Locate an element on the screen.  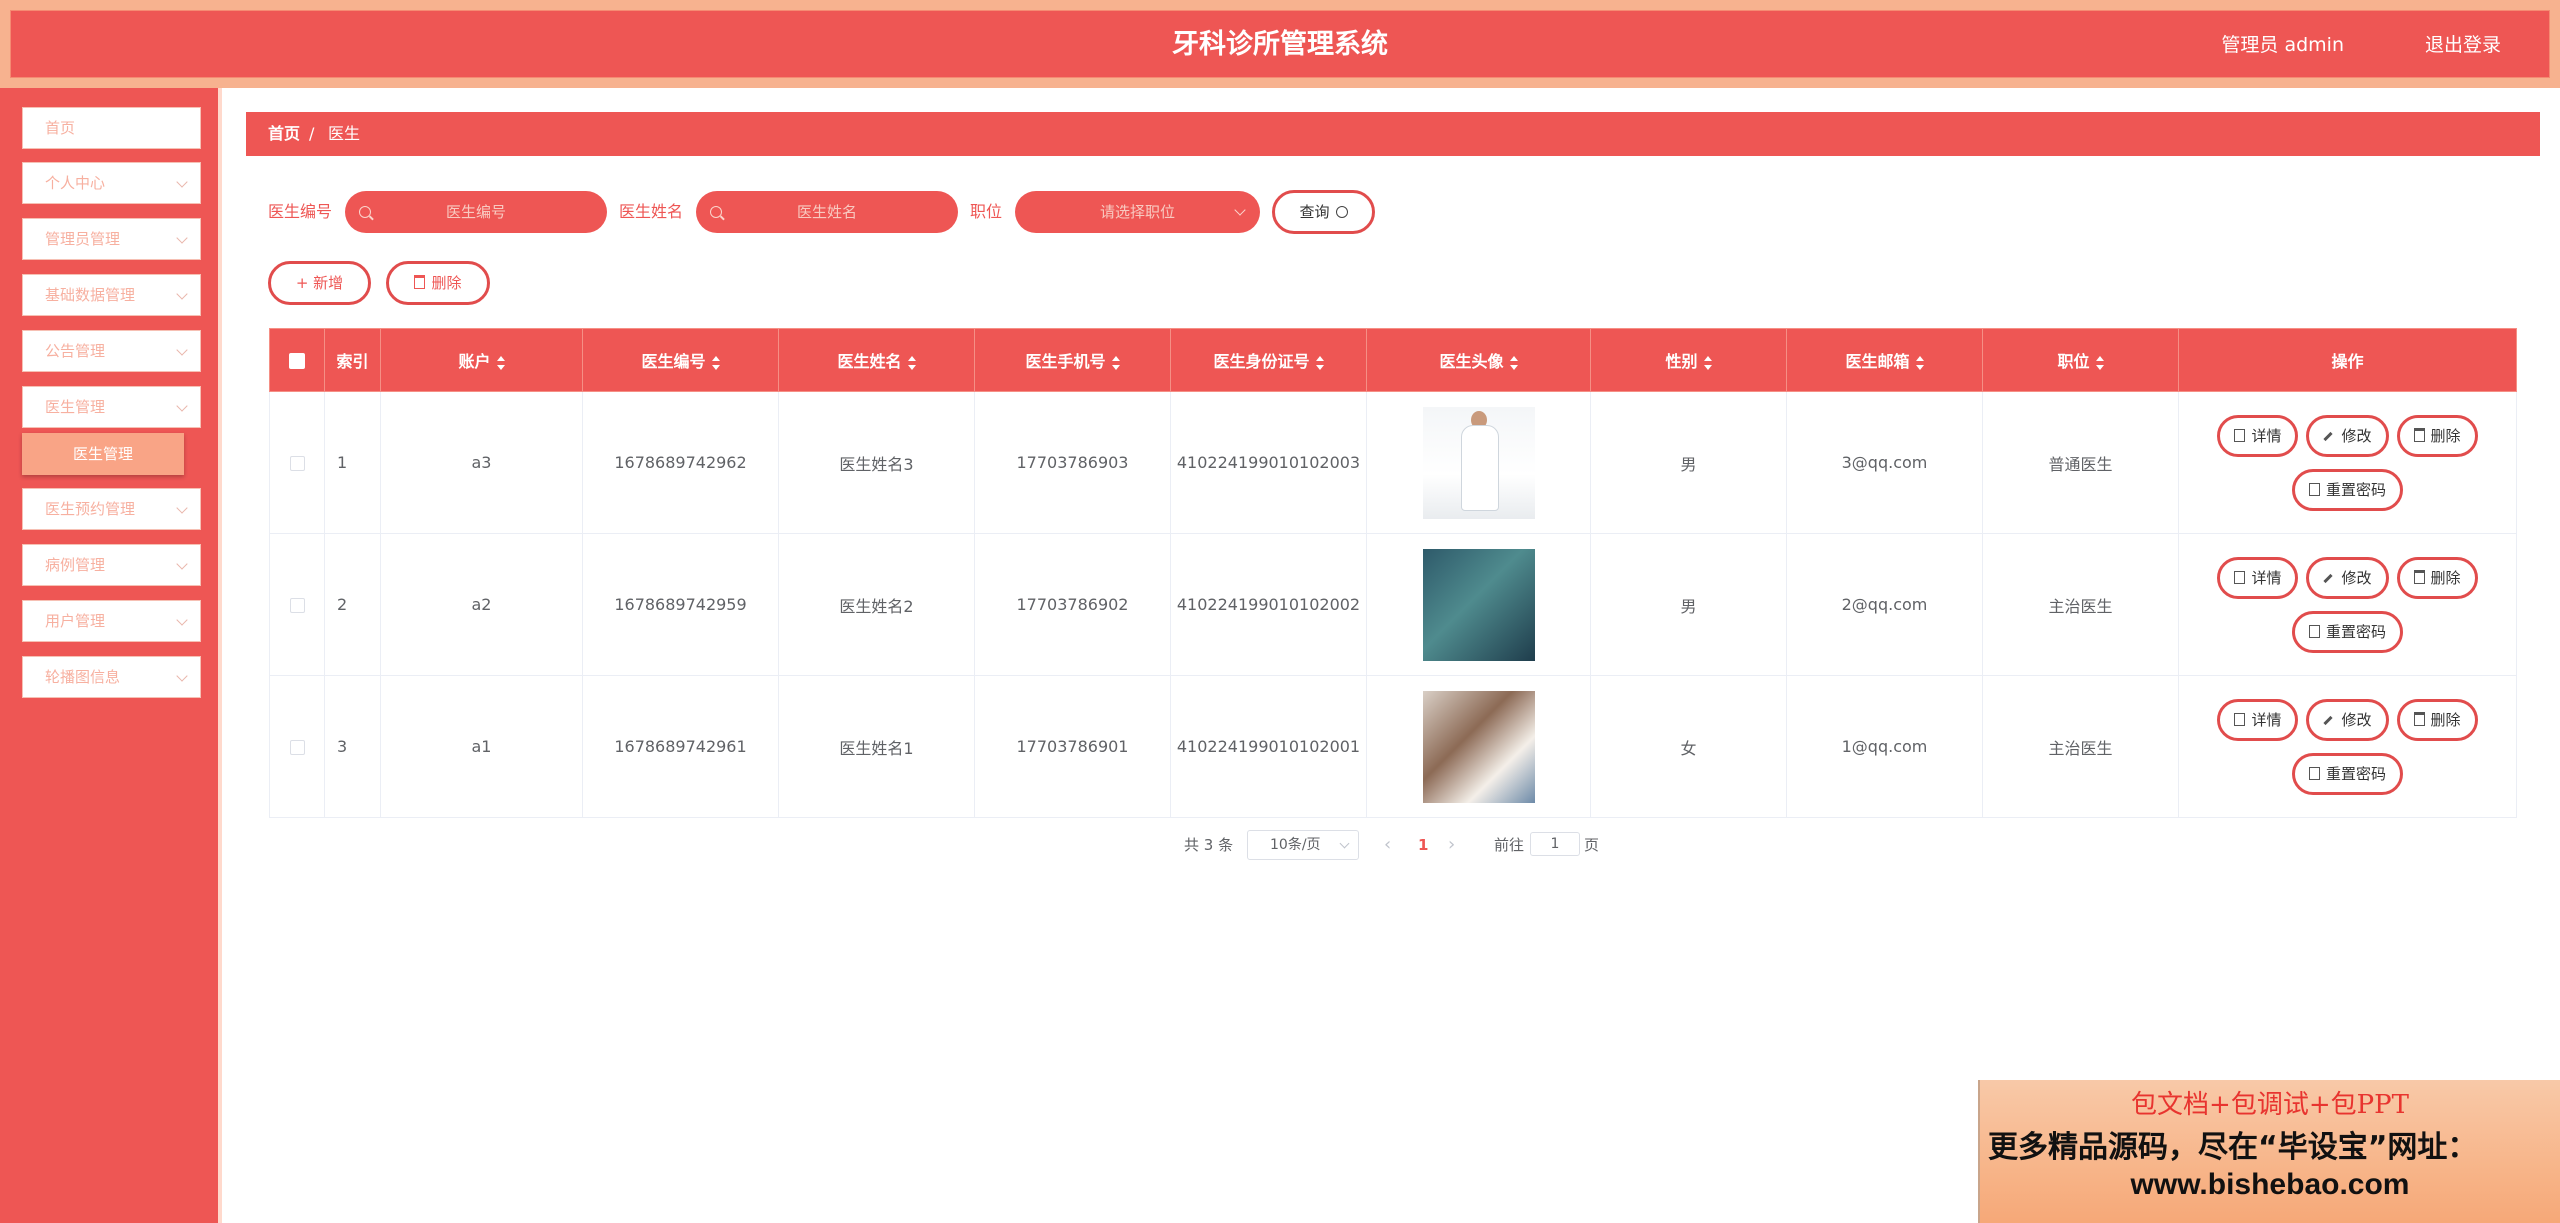
detail-label: 详情 is located at coordinates (2266, 577).